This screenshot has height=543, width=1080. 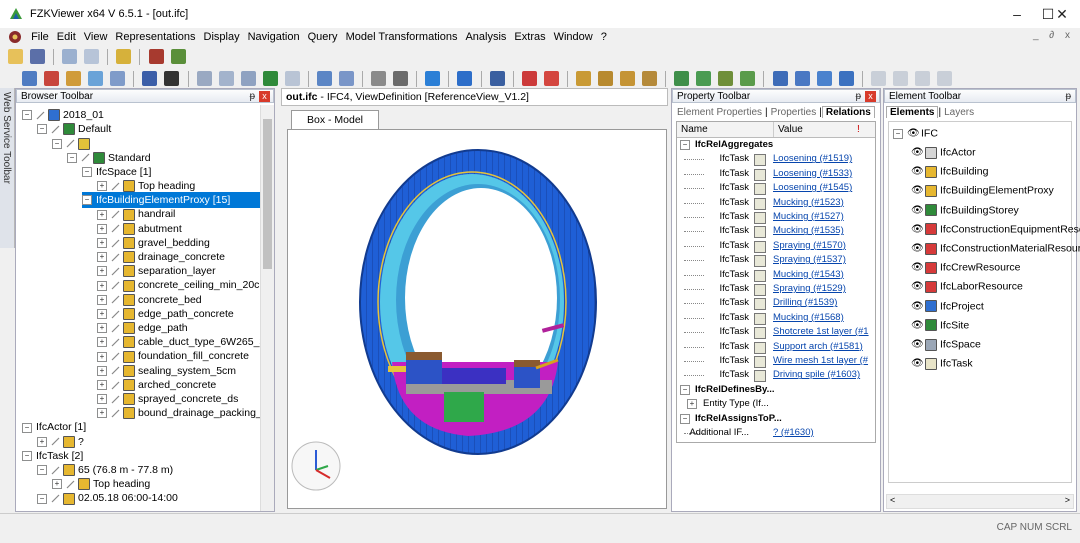 What do you see at coordinates (822, 289) in the screenshot?
I see `relation-link: Spraying (#1529)` at bounding box center [822, 289].